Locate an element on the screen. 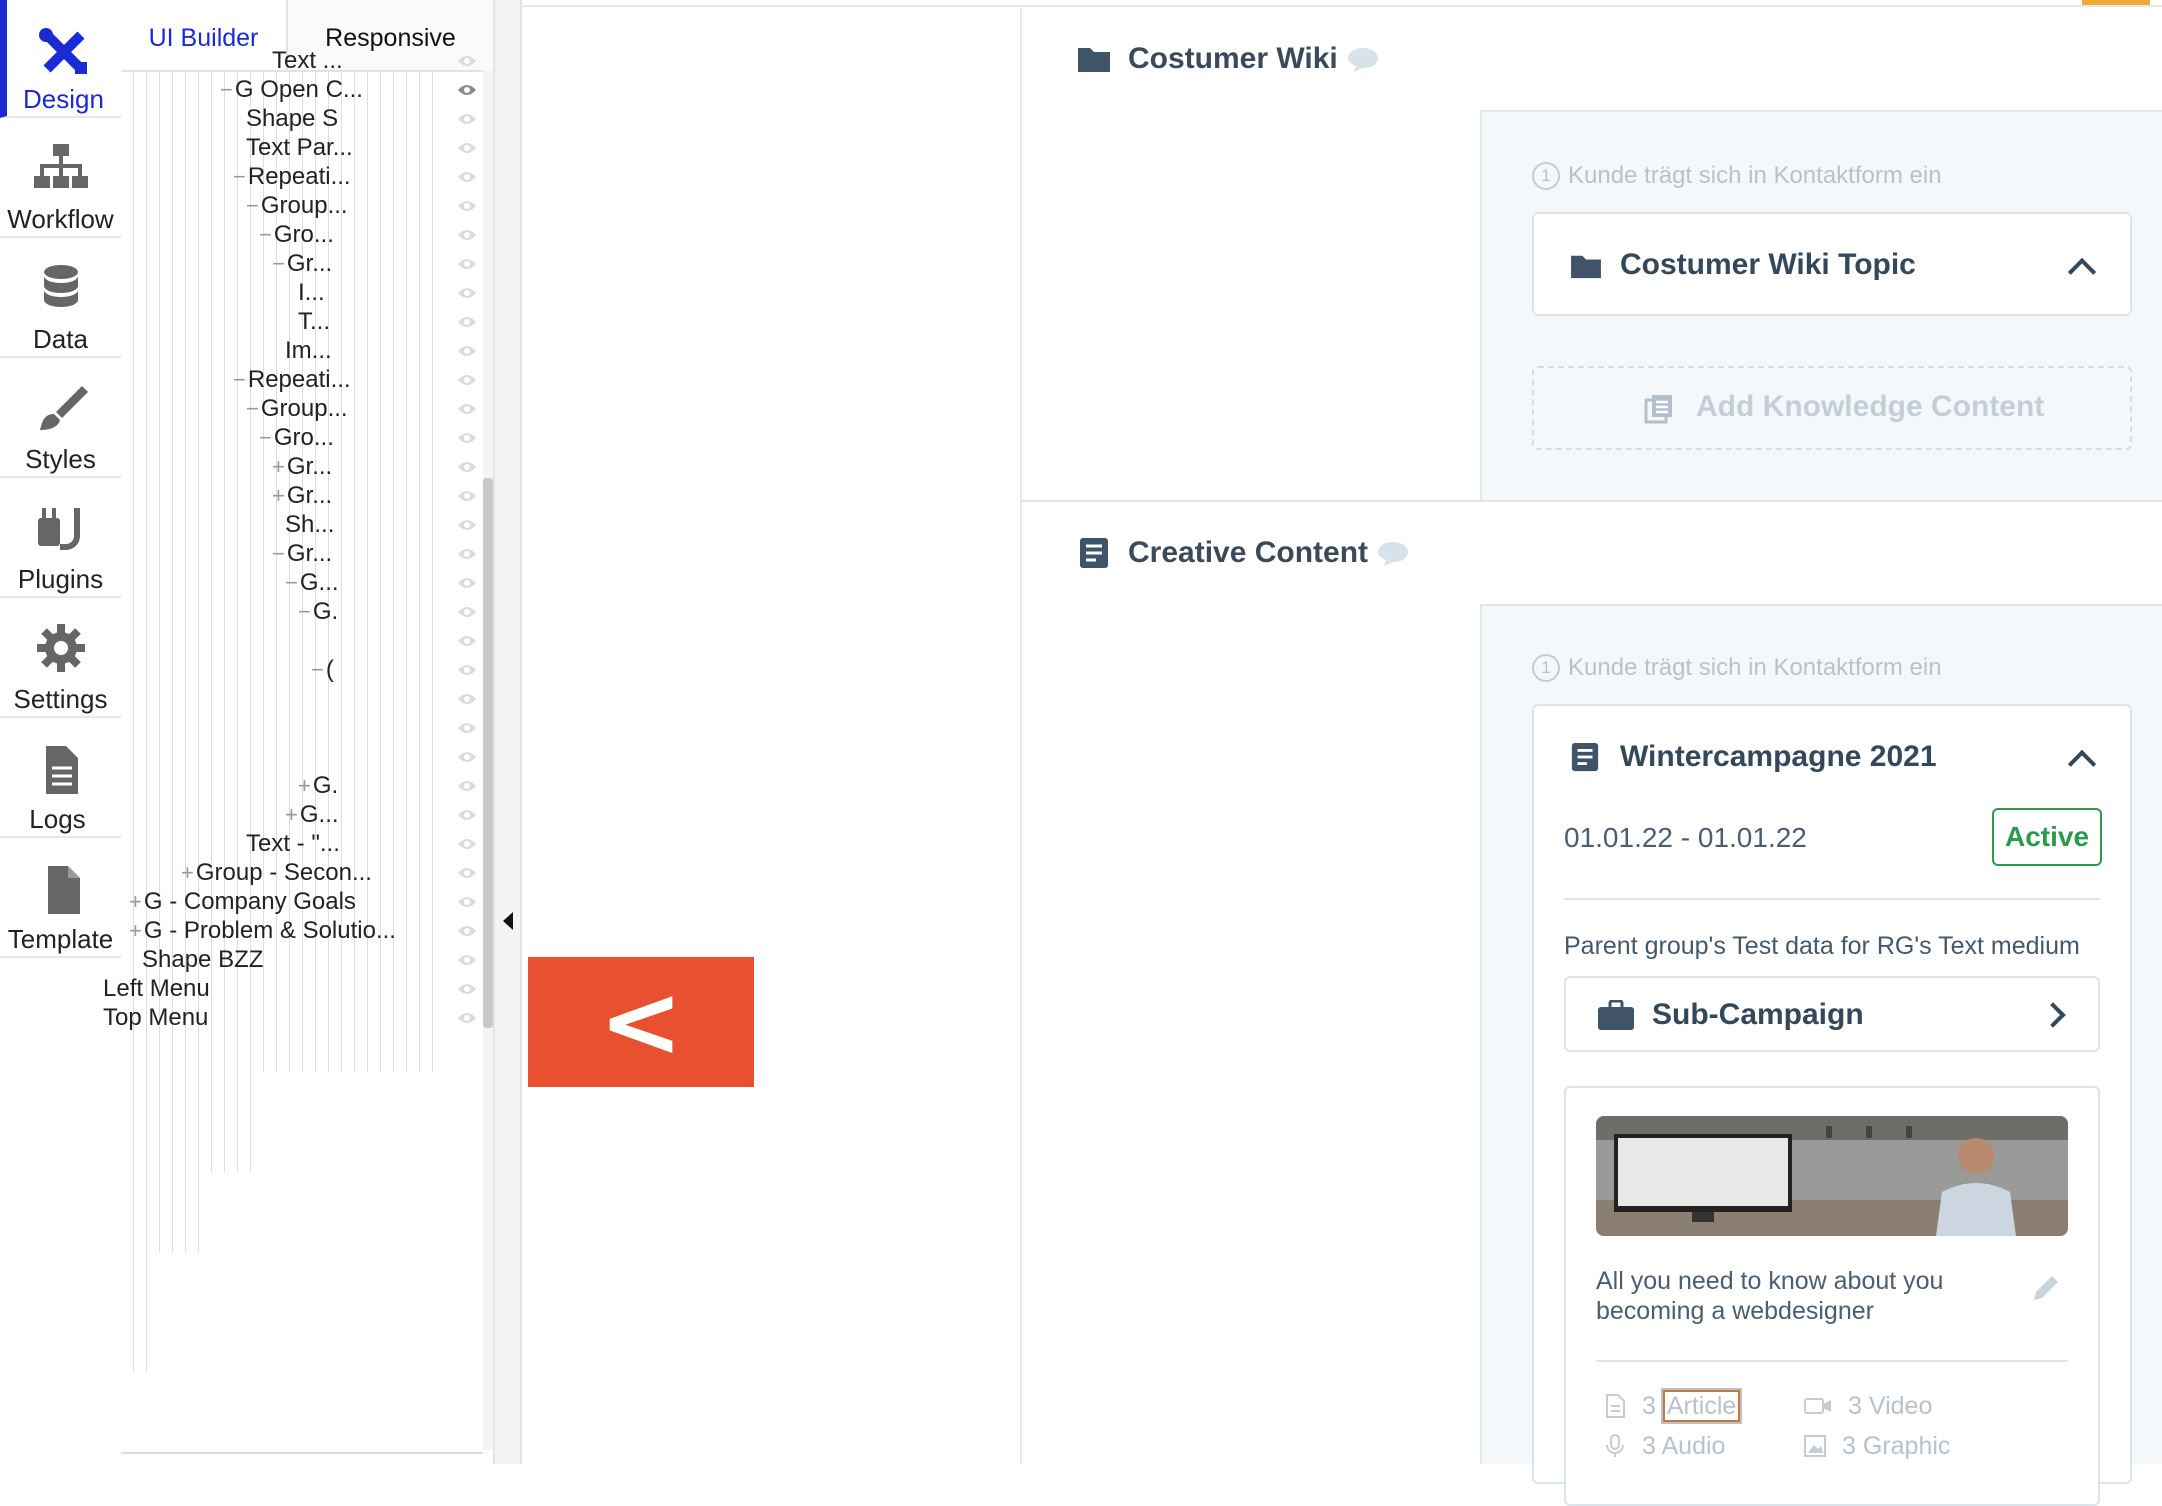  graphic-count: 3 is located at coordinates (1849, 1446).